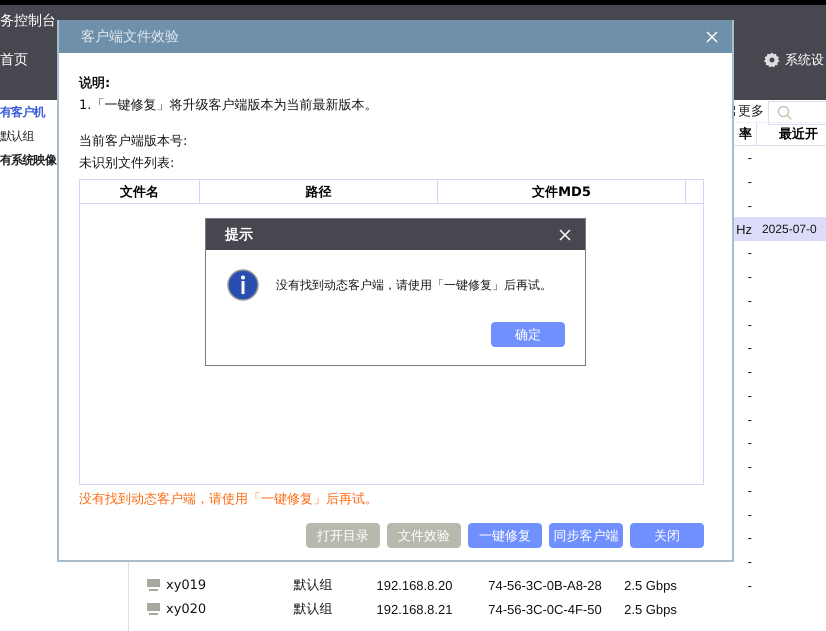  I want to click on table-cell-text: 74-56-3C-0B-A8-28, so click(545, 585).